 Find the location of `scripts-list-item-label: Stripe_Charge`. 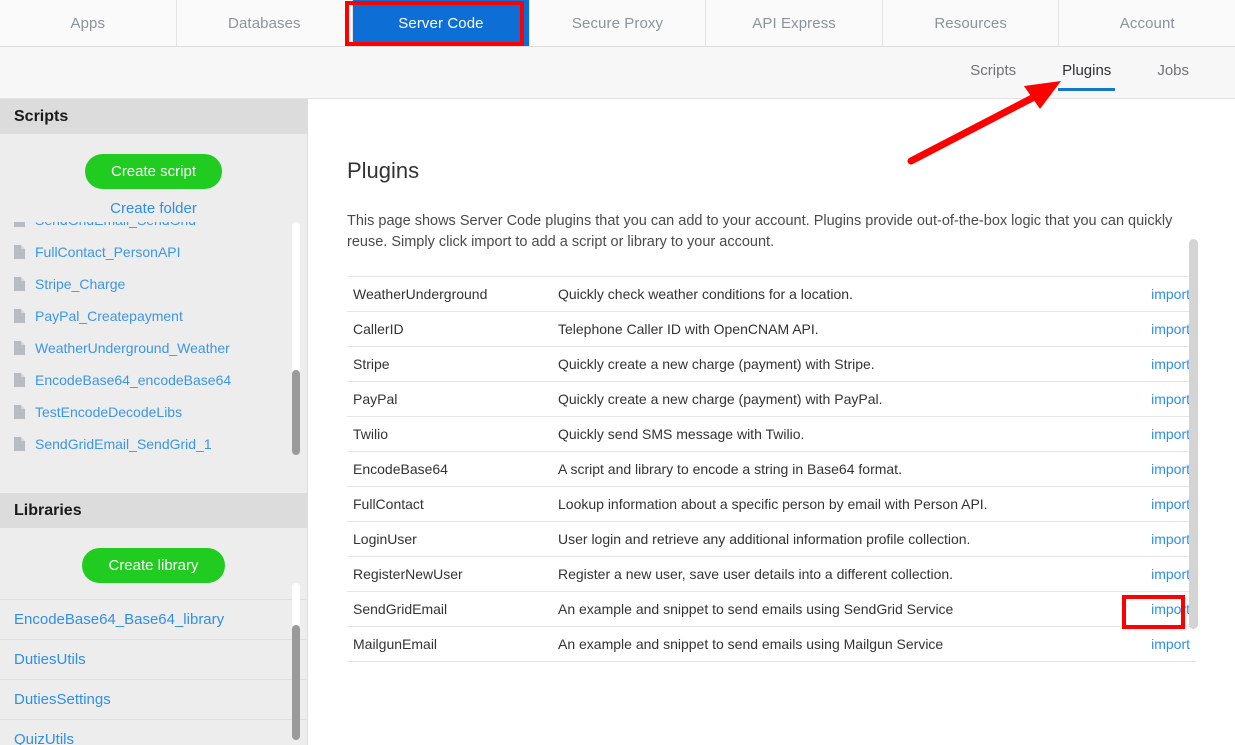

scripts-list-item-label: Stripe_Charge is located at coordinates (80, 284).